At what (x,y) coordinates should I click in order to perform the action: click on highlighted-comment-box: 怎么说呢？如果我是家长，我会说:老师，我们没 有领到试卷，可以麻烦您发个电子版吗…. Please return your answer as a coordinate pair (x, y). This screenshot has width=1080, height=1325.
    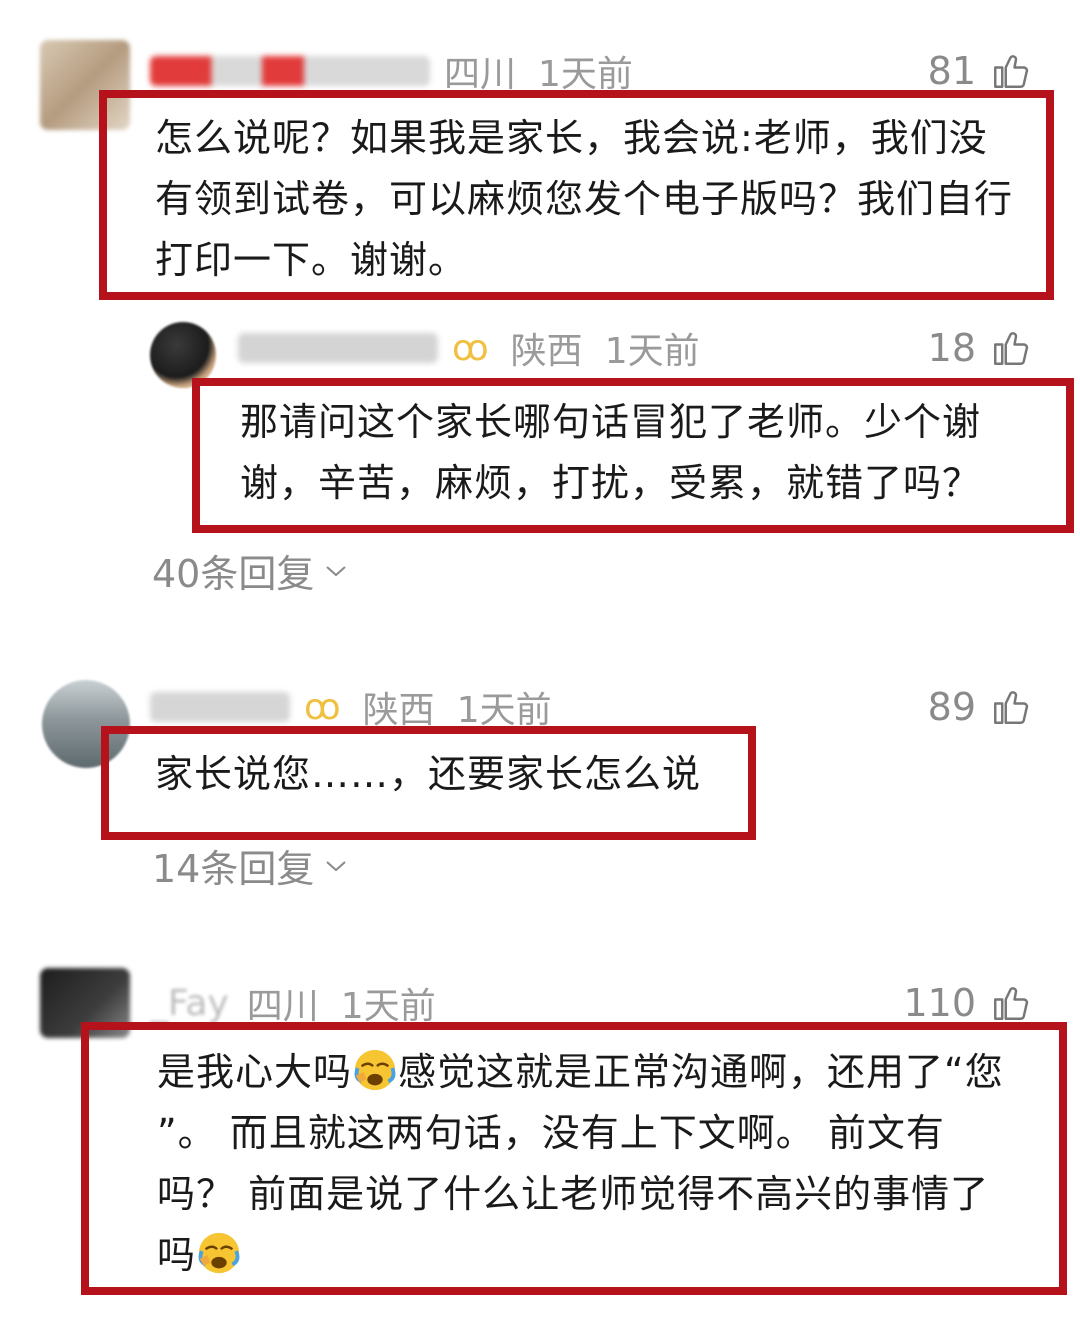
    Looking at the image, I should click on (576, 195).